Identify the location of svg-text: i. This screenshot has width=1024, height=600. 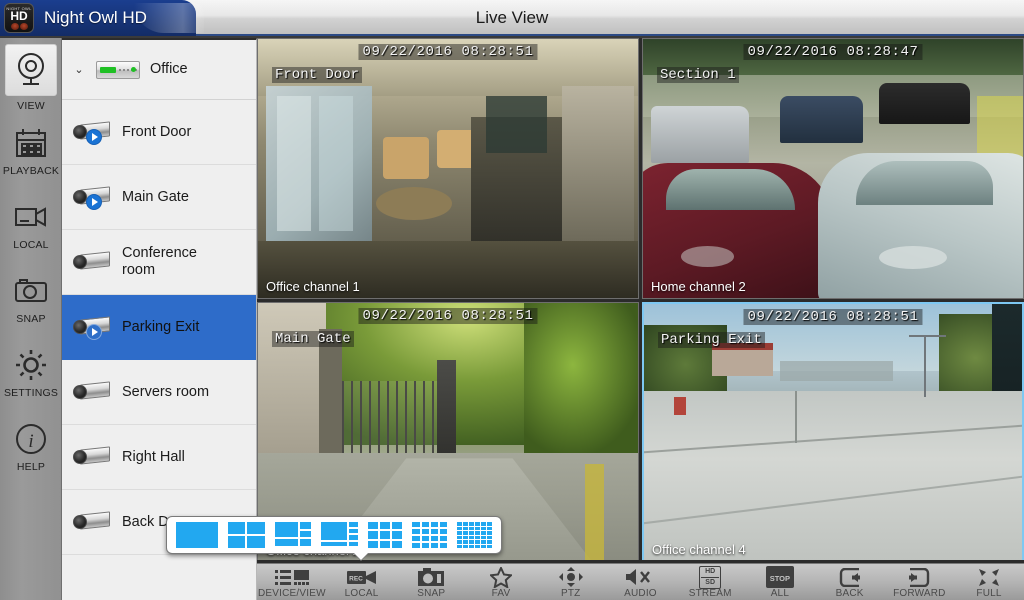
(30, 441).